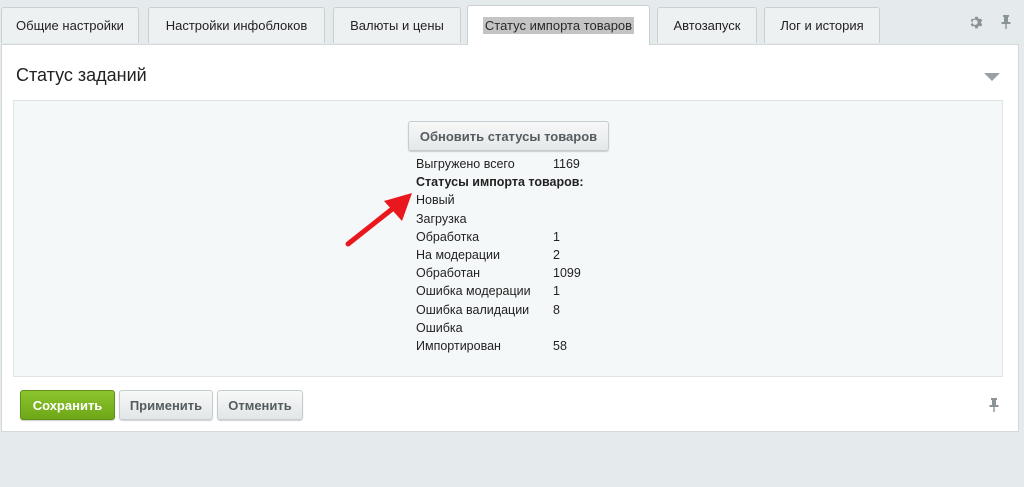  I want to click on tab-log-history: Лог и история, so click(822, 25).